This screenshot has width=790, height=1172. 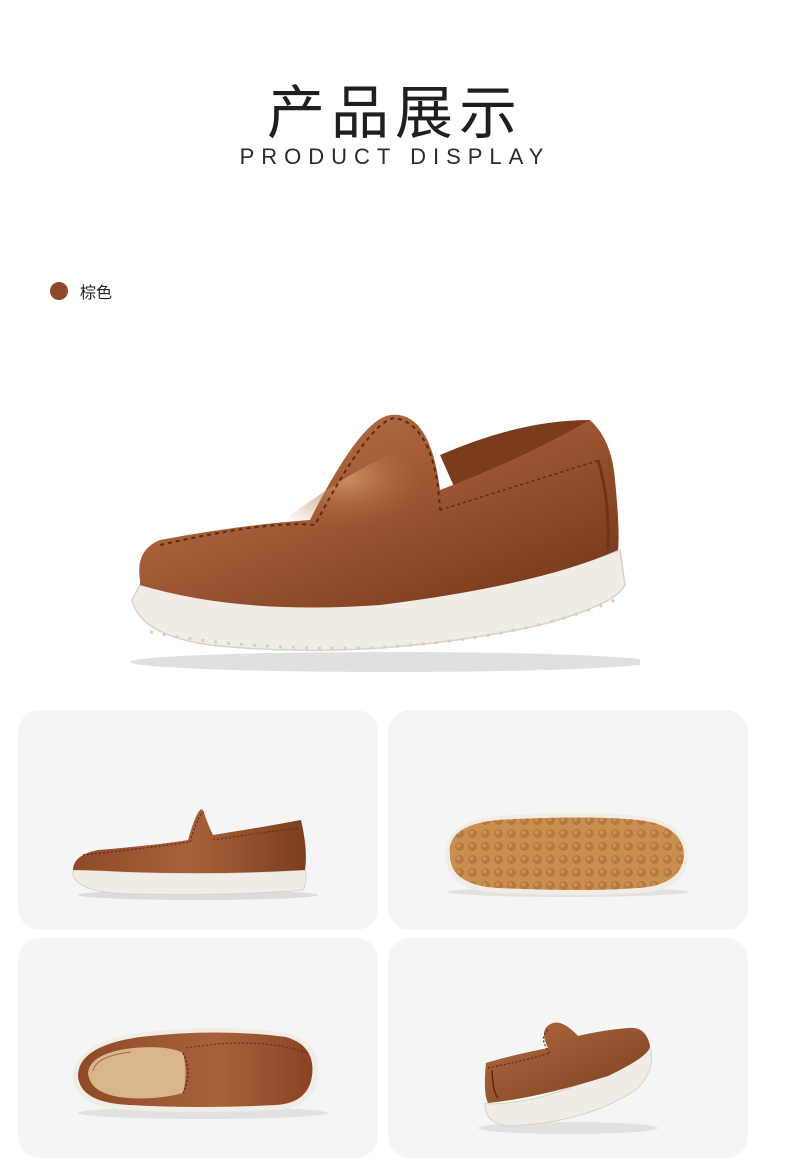 What do you see at coordinates (395, 156) in the screenshot?
I see `page-subtitle: PRODUCT DISPLAY` at bounding box center [395, 156].